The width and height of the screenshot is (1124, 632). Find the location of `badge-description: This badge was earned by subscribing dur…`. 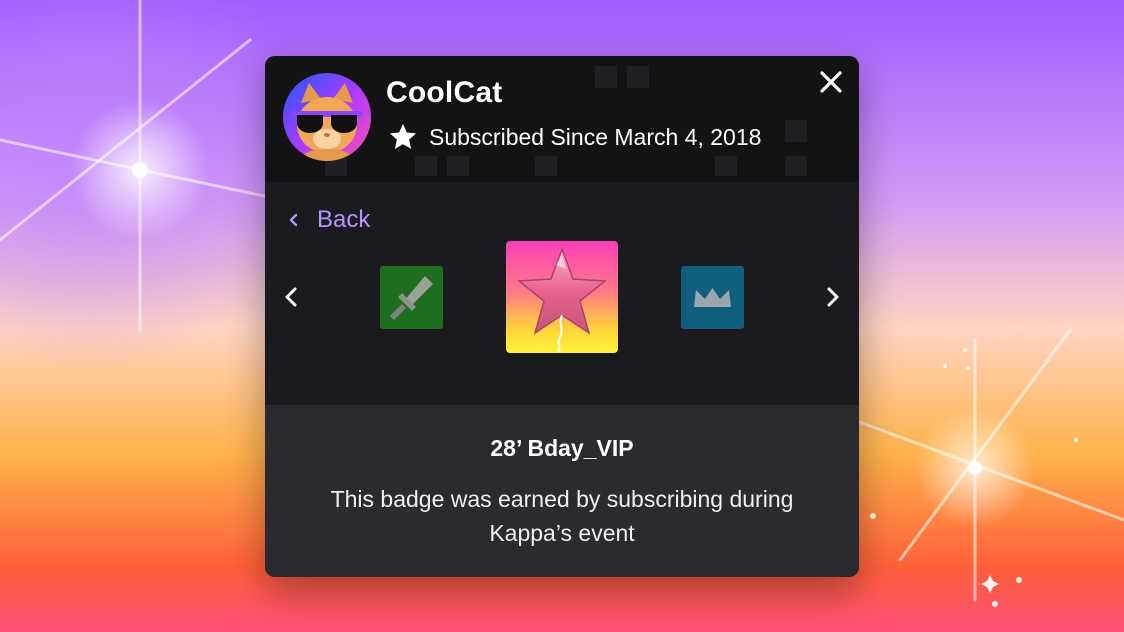

badge-description: This badge was earned by subscribing dur… is located at coordinates (562, 516).